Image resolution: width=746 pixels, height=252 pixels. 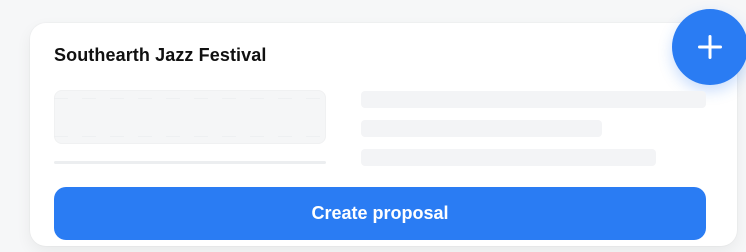 What do you see at coordinates (190, 162) in the screenshot?
I see `thumbnail-underline` at bounding box center [190, 162].